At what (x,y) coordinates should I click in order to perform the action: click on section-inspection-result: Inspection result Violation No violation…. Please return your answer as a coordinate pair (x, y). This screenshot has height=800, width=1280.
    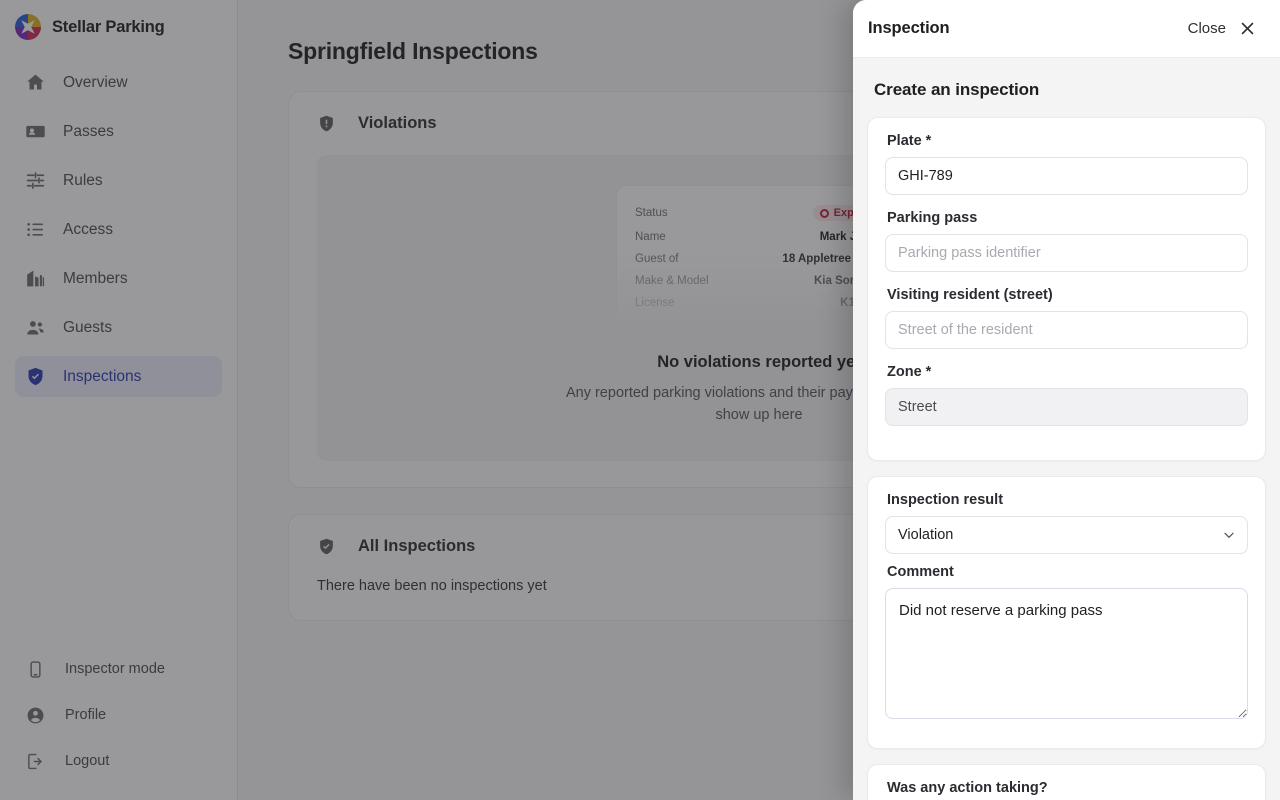
    Looking at the image, I should click on (1066, 612).